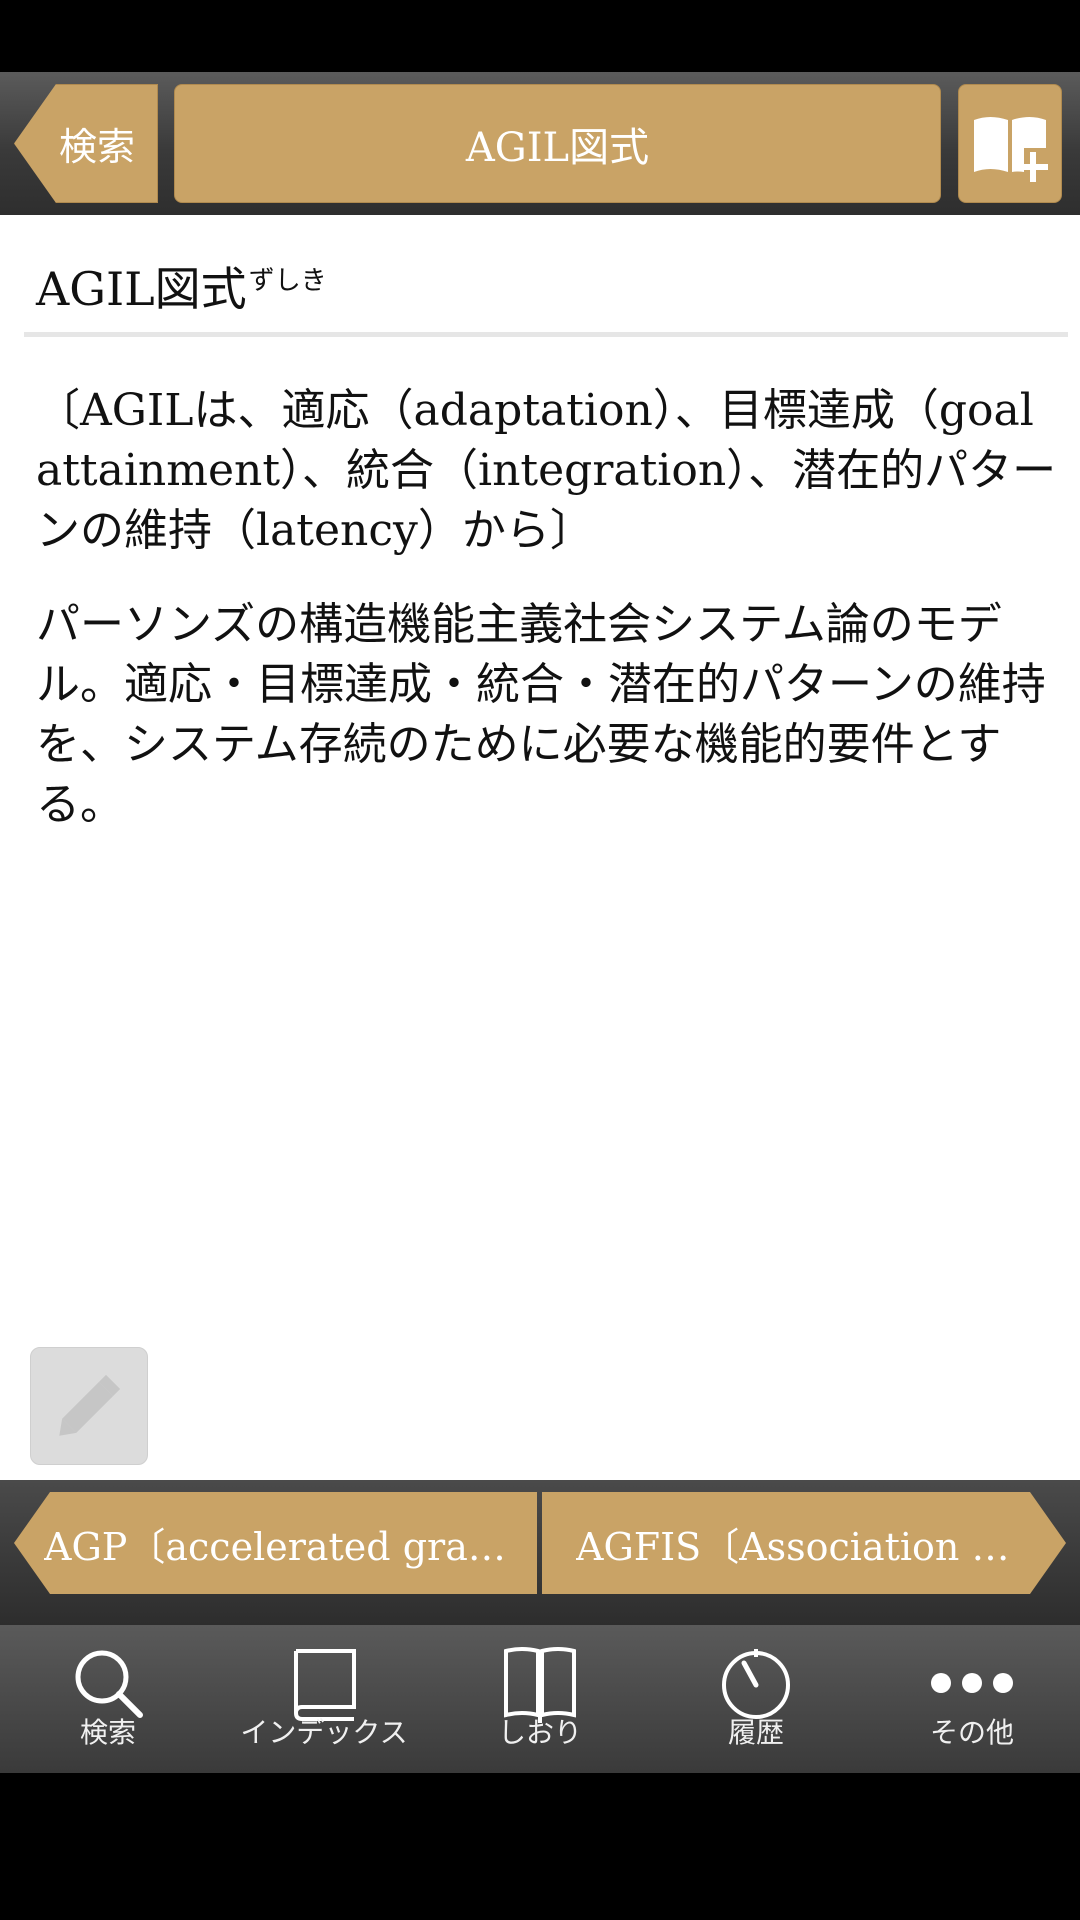 This screenshot has height=1920, width=1080. What do you see at coordinates (285, 1546) in the screenshot?
I see `previous-entry-label: AGP〔accelerated graphics port〕` at bounding box center [285, 1546].